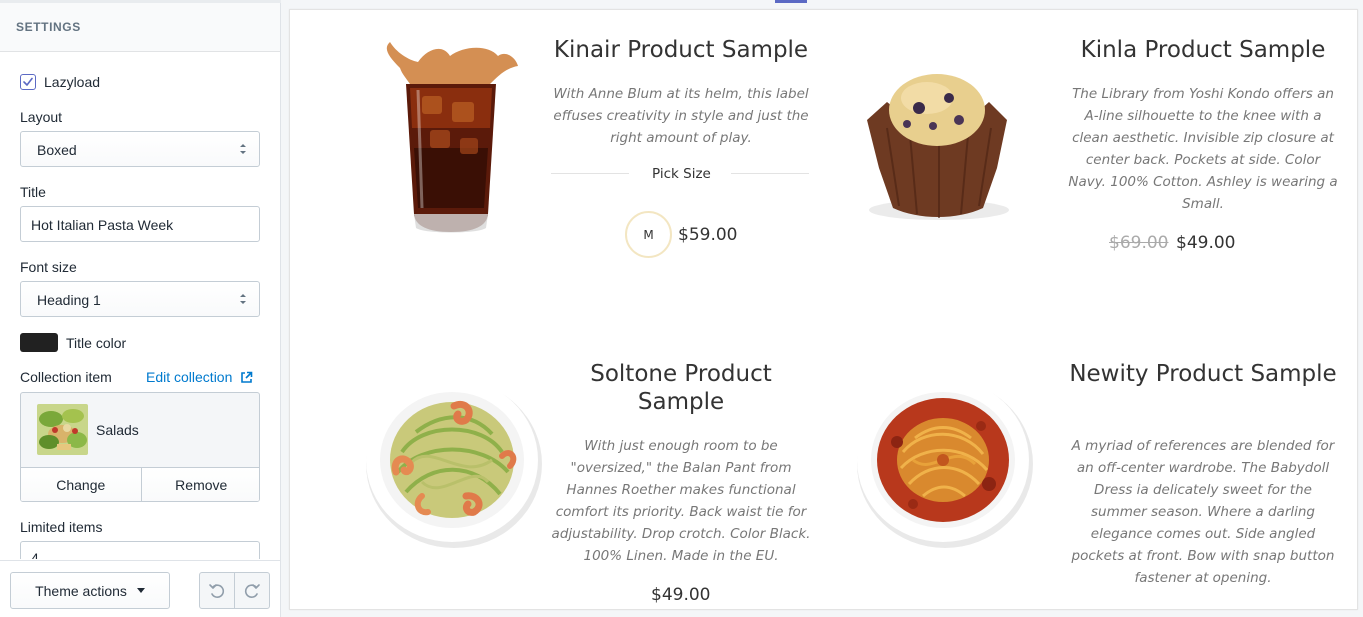 This screenshot has width=1363, height=617. What do you see at coordinates (247, 377) in the screenshot?
I see `external-link-icon` at bounding box center [247, 377].